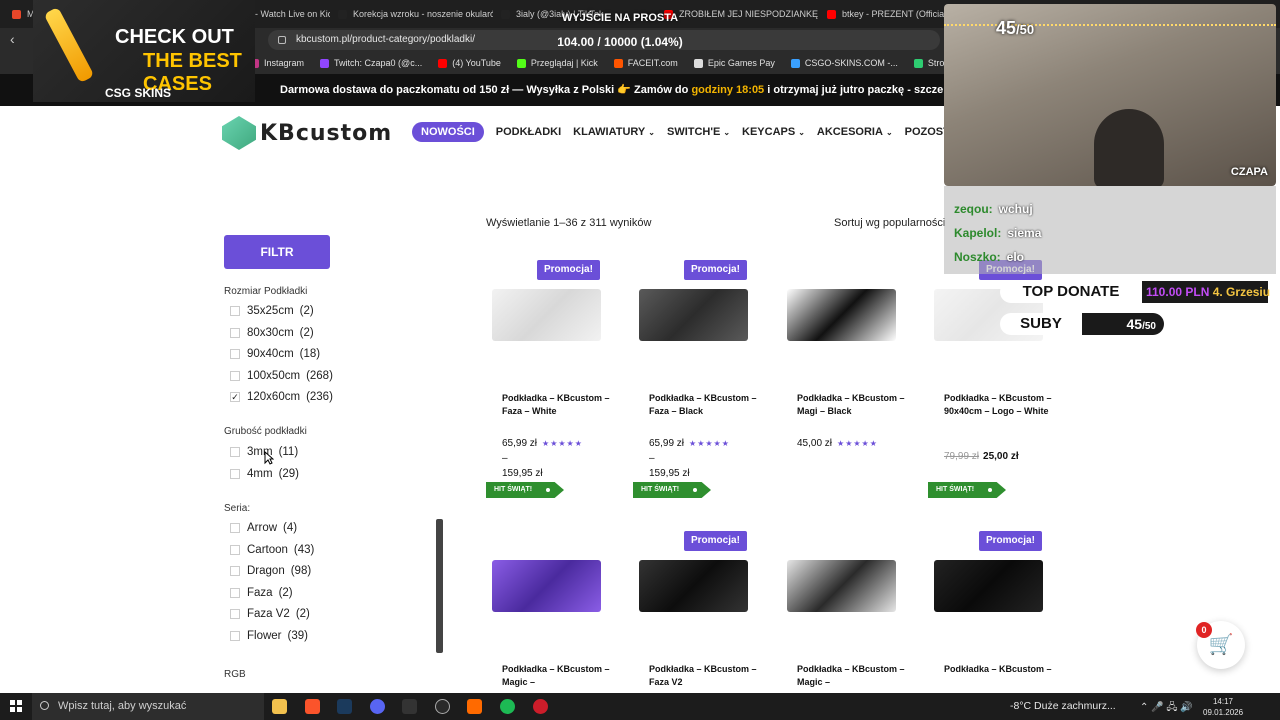  Describe the element at coordinates (652, 458) in the screenshot. I see `price-dash: –` at that location.